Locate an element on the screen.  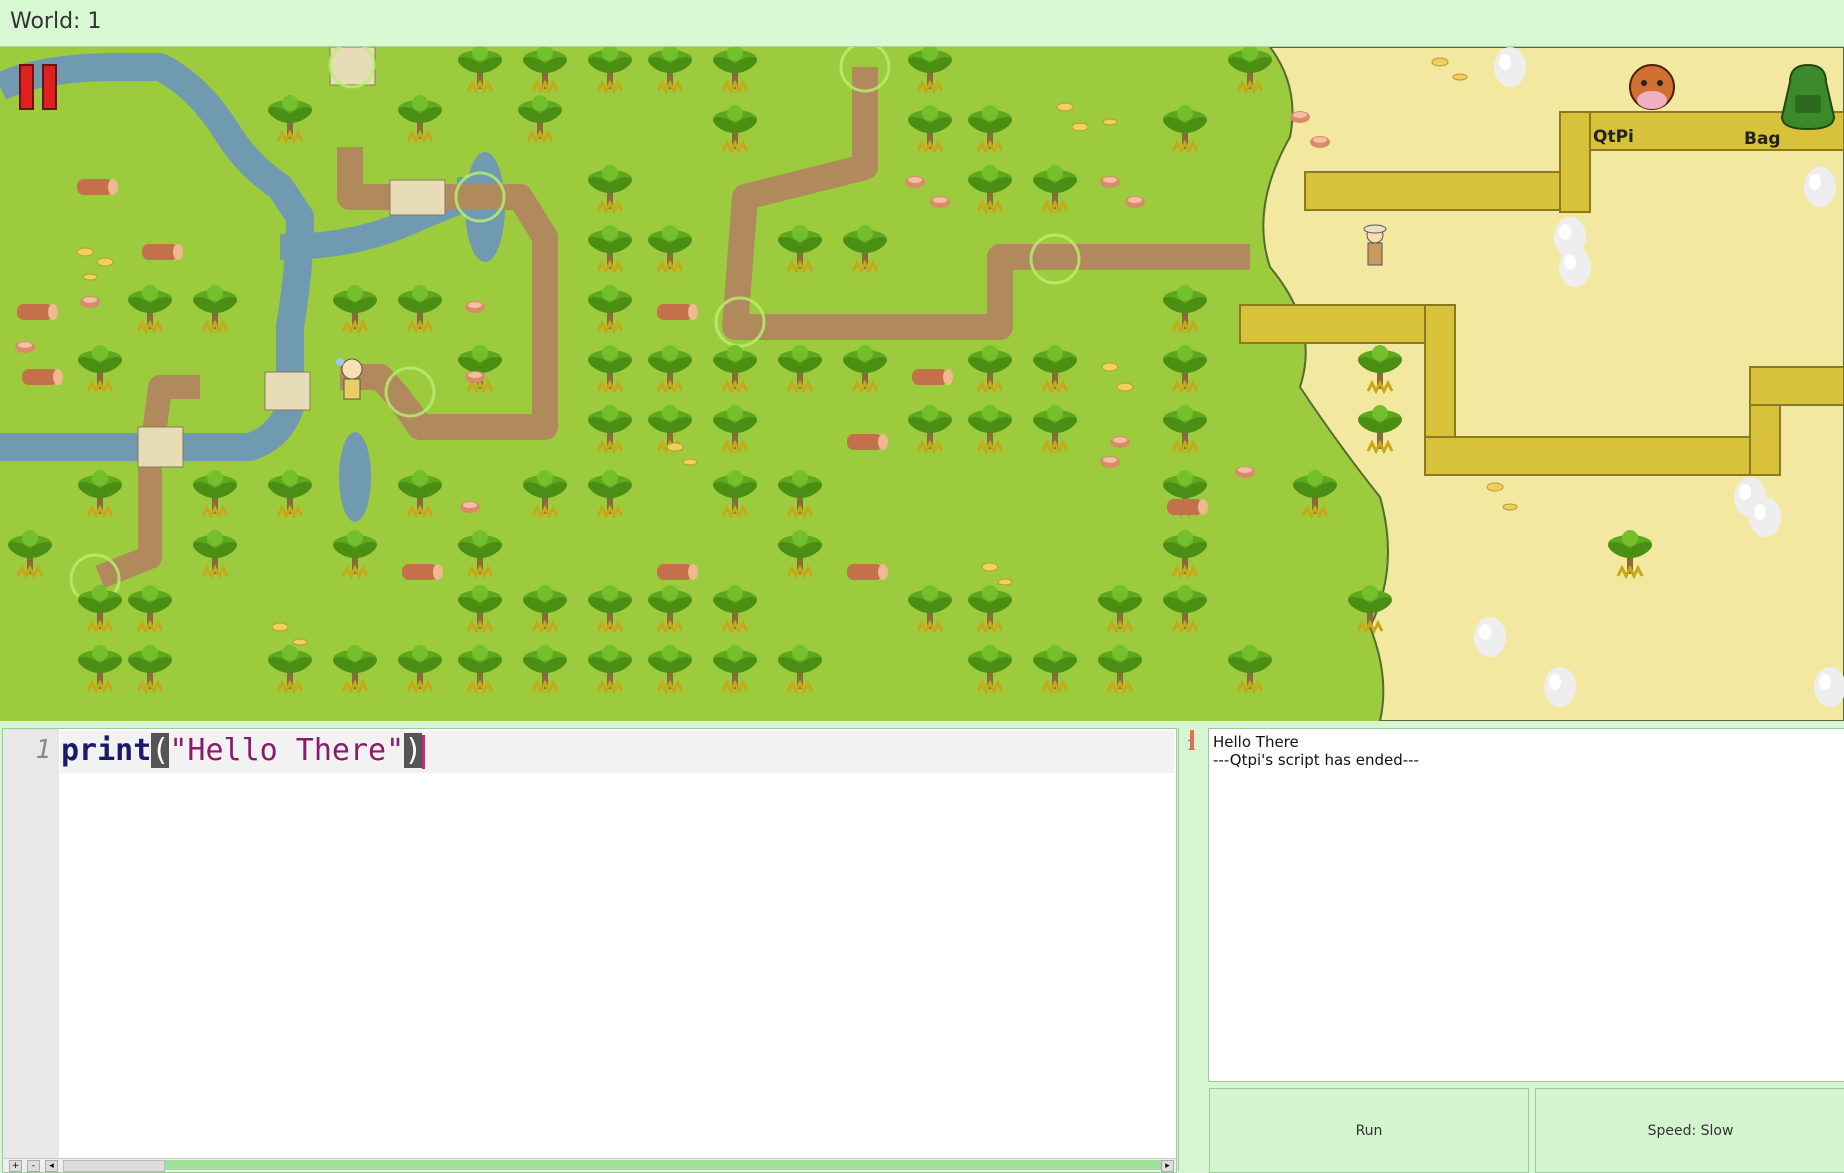
line-number-gutter: 1 is located at coordinates (31, 944).